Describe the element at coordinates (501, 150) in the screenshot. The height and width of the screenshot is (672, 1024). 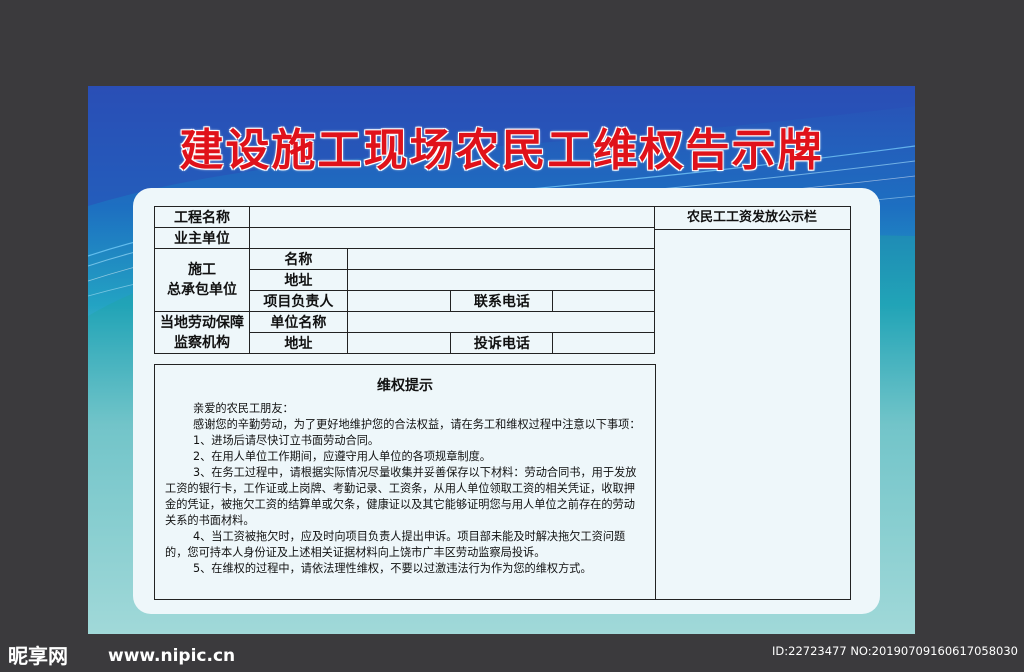
I see `page-title: 建设施工现场农民工维权告示牌` at that location.